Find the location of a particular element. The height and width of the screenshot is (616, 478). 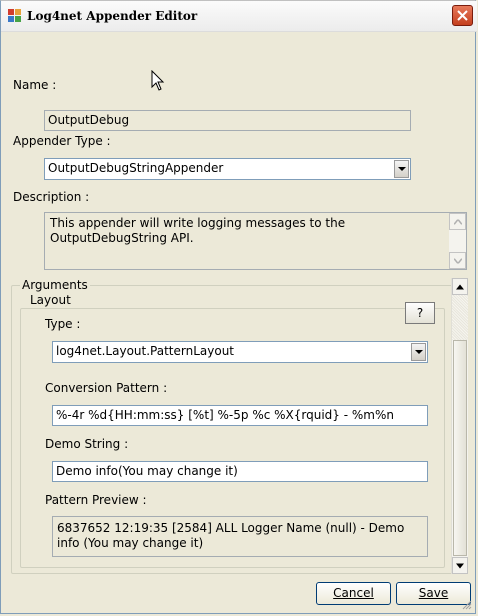

appender-type-dropdown: OutputDebugStringAppender is located at coordinates (227, 169).